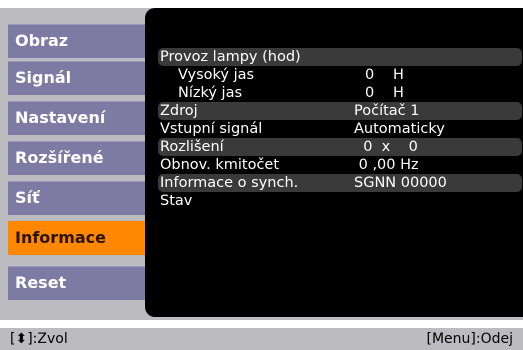 This screenshot has height=350, width=523. I want to click on sync-info-value: SGNN 00000, so click(400, 183).